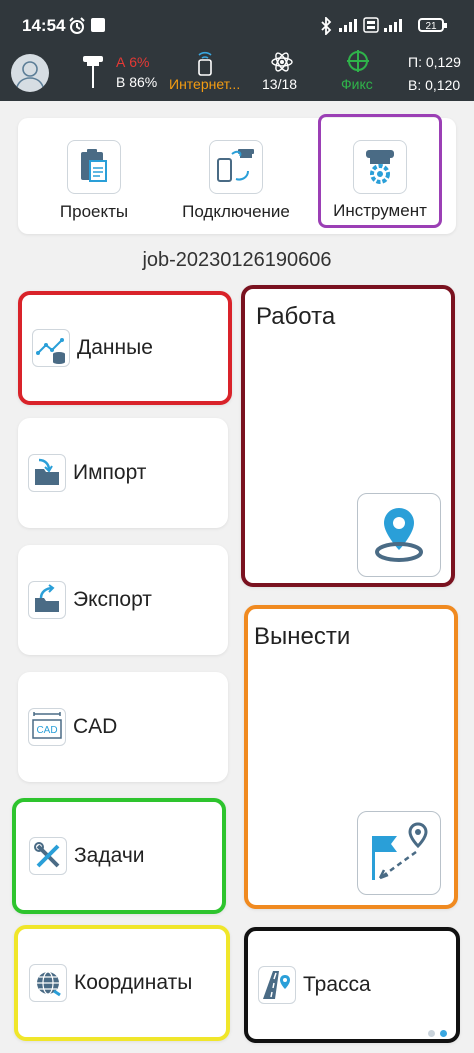 The image size is (474, 1053). I want to click on projects-button: Проекты, so click(94, 176).